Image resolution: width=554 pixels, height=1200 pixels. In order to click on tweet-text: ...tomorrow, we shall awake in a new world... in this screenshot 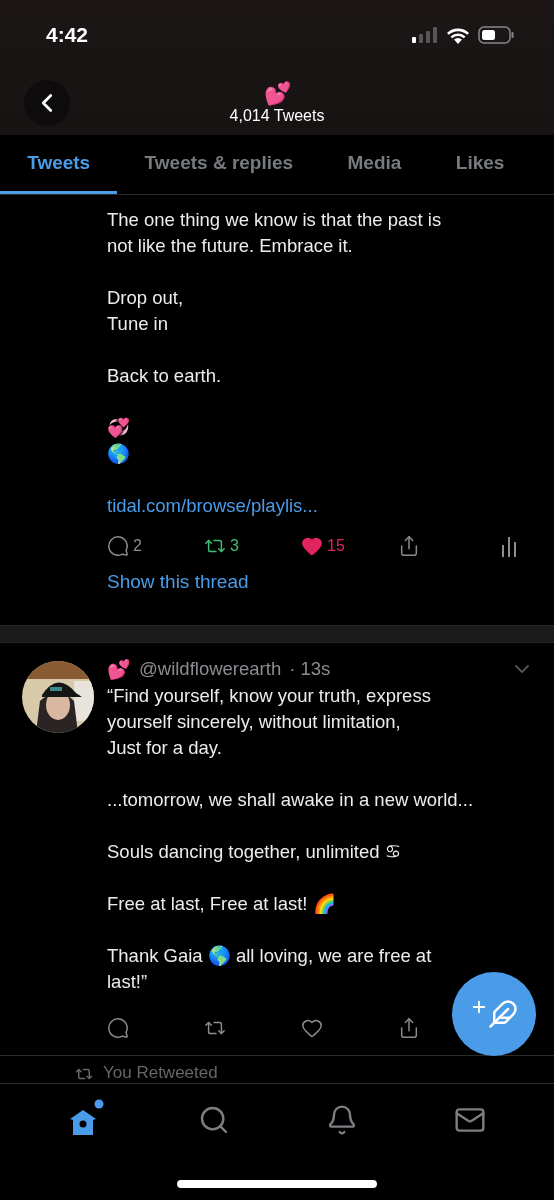, I will do `click(291, 800)`.